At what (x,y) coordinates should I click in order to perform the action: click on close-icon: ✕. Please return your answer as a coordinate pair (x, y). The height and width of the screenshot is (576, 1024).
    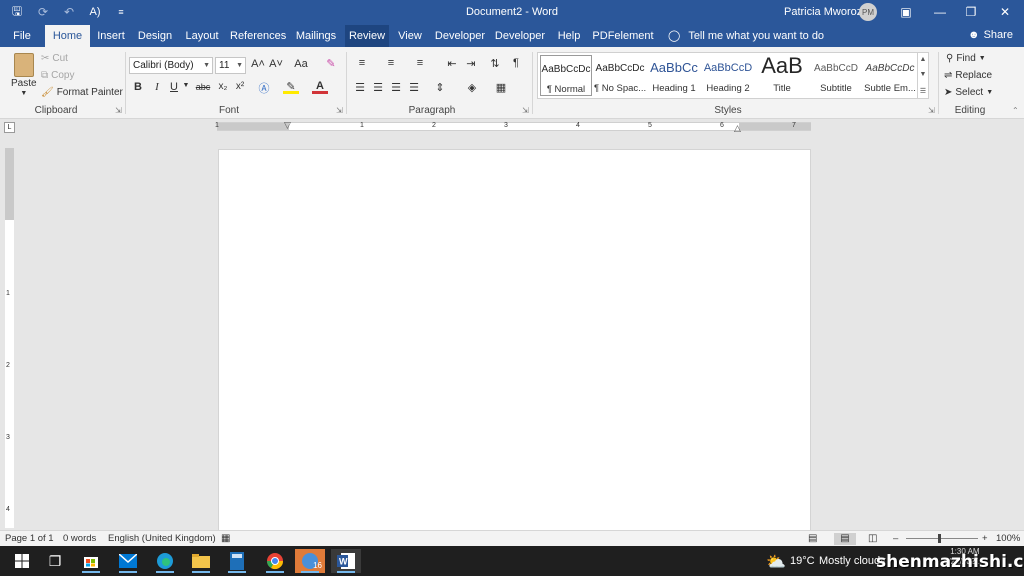
    Looking at the image, I should click on (1005, 12).